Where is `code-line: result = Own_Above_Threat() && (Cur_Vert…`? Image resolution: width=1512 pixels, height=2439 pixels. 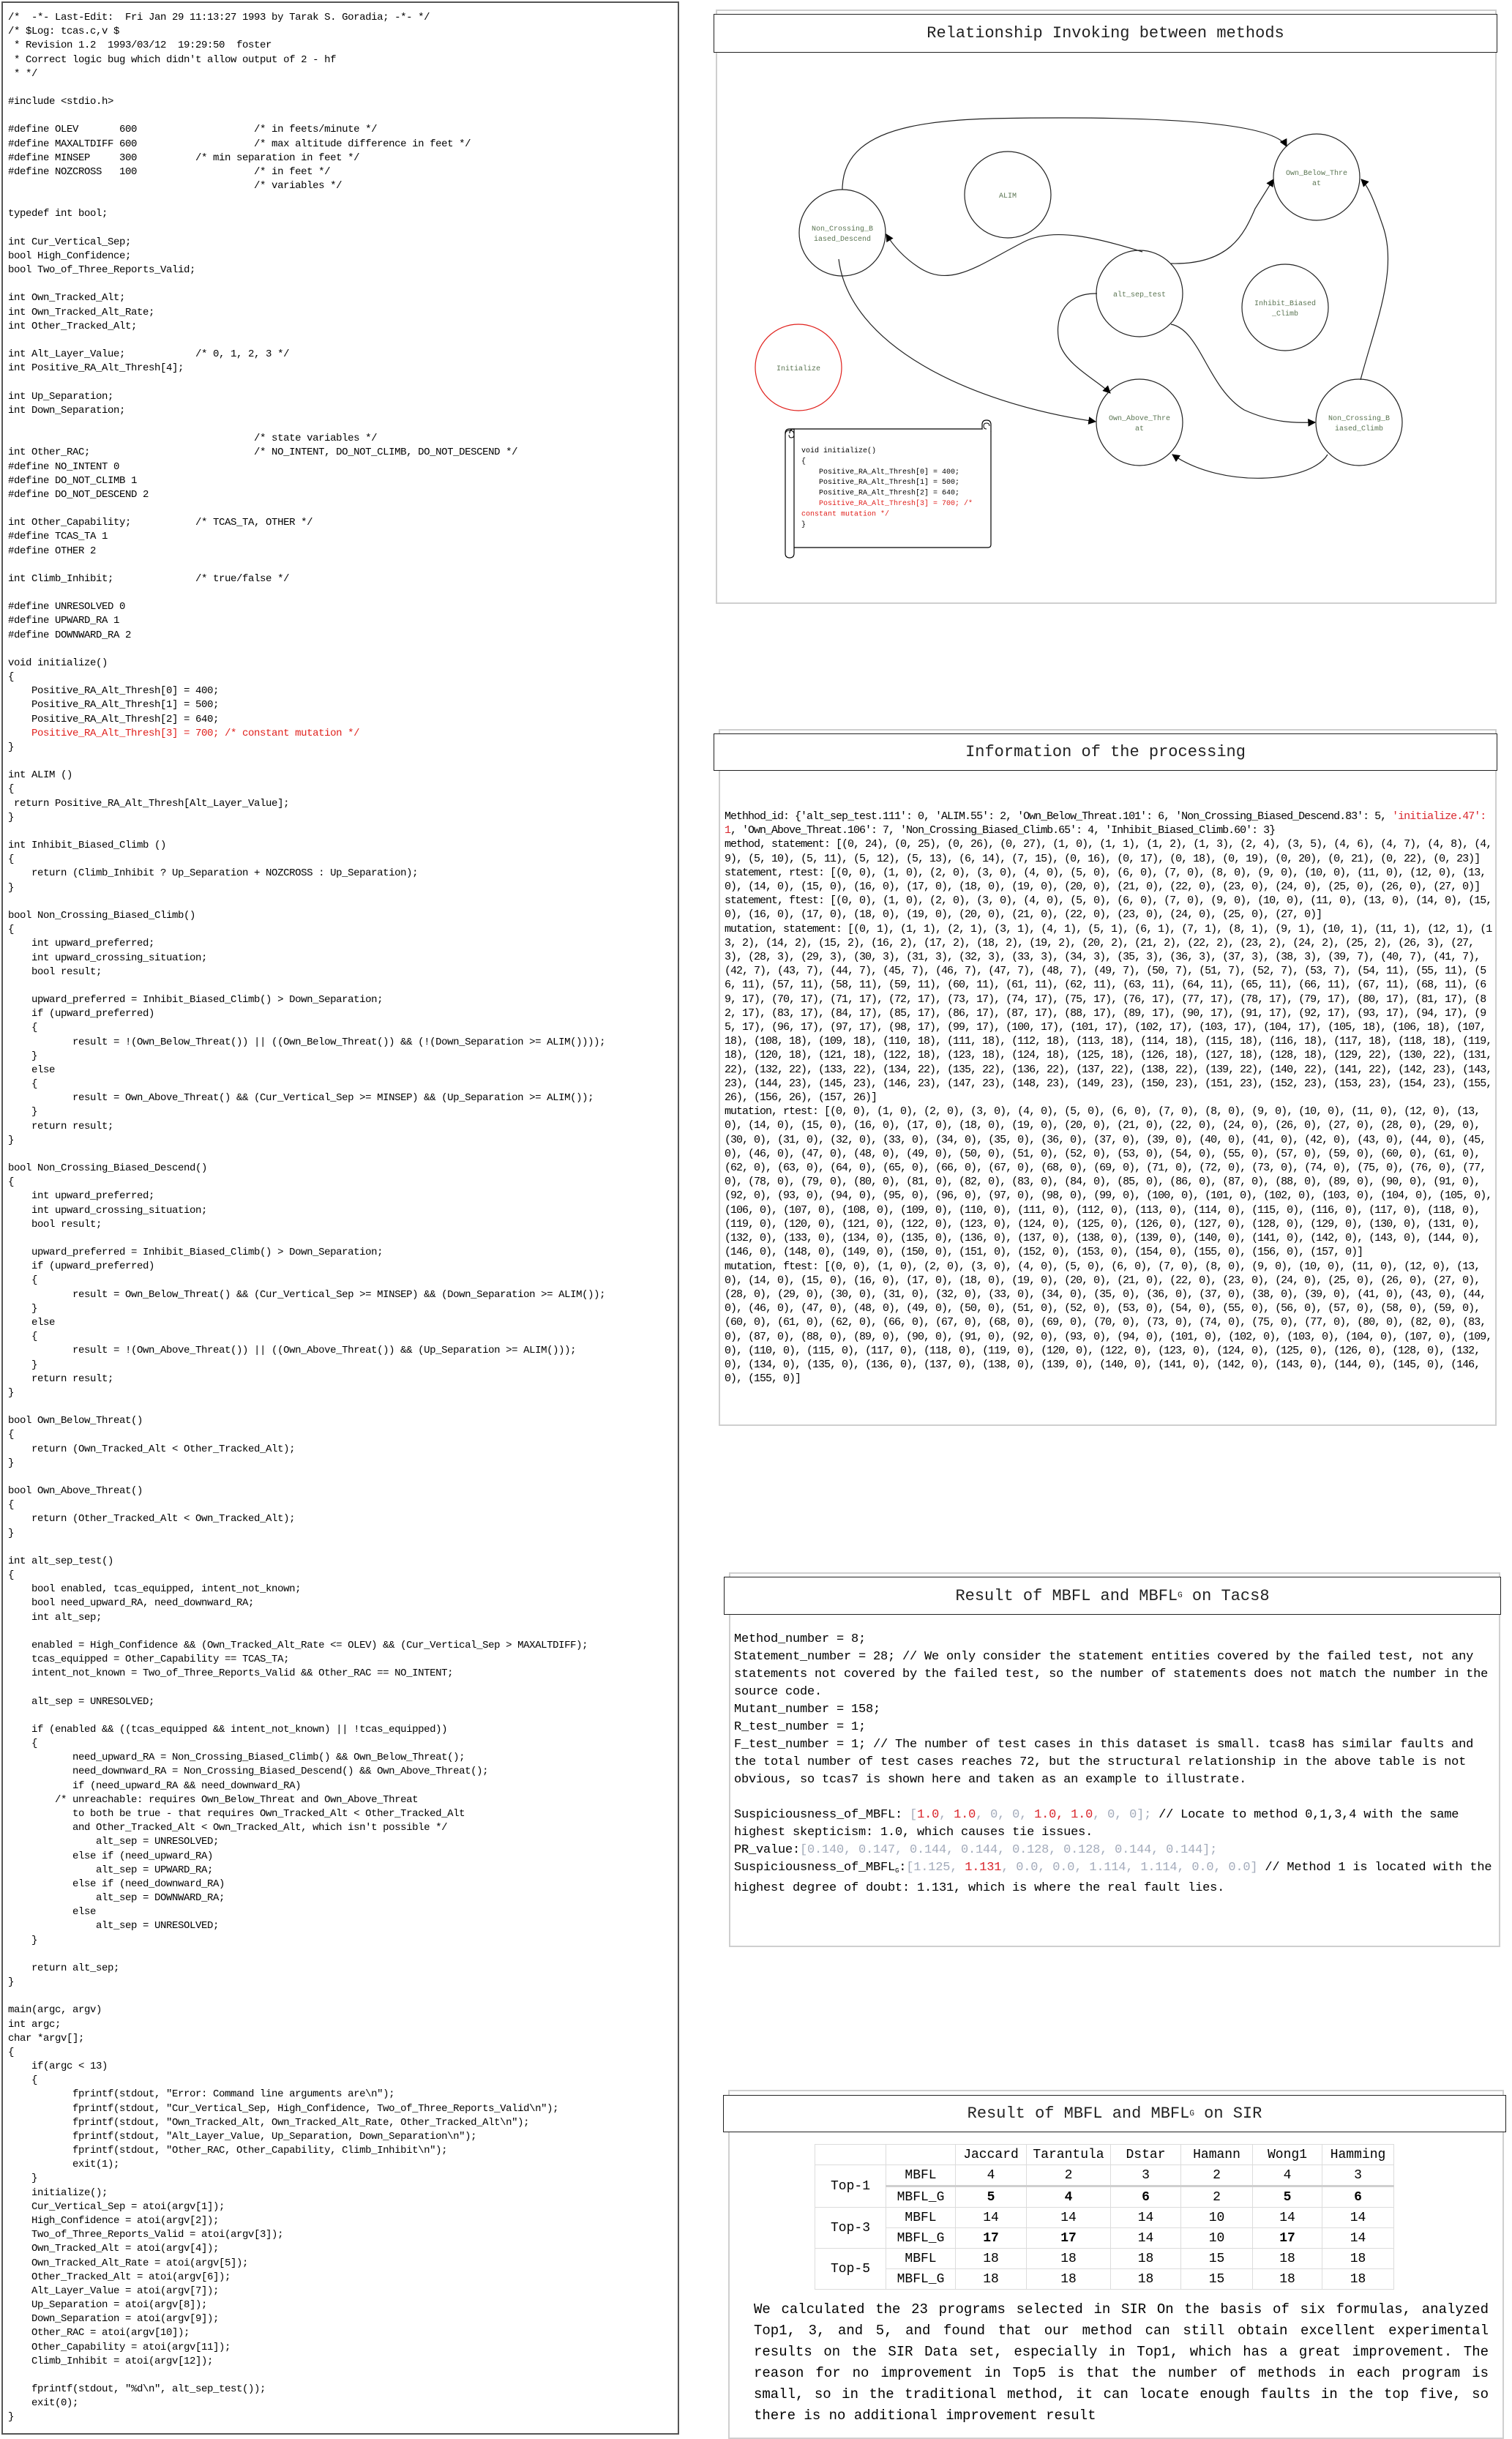 code-line: result = Own_Above_Threat() && (Cur_Vert… is located at coordinates (301, 1098).